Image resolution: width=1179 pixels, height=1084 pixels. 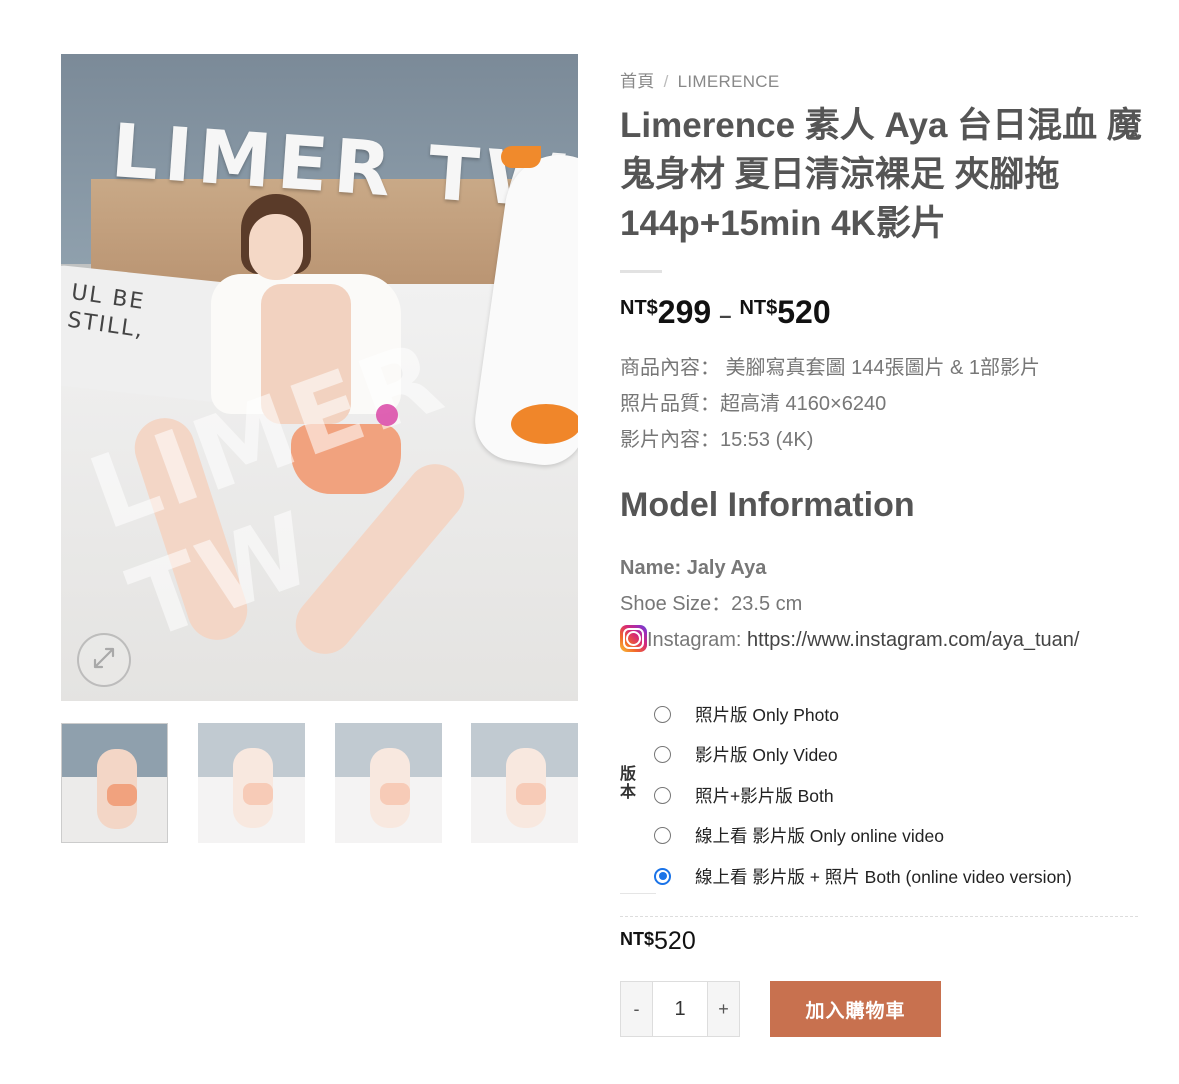 I want to click on selected-price-currency: NT$, so click(x=637, y=939).